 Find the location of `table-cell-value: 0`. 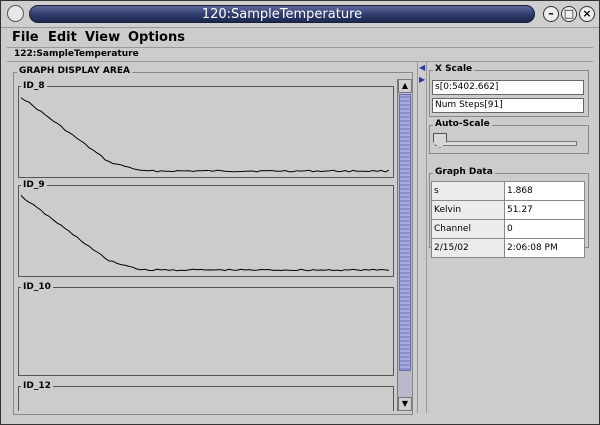

table-cell-value: 0 is located at coordinates (544, 229).